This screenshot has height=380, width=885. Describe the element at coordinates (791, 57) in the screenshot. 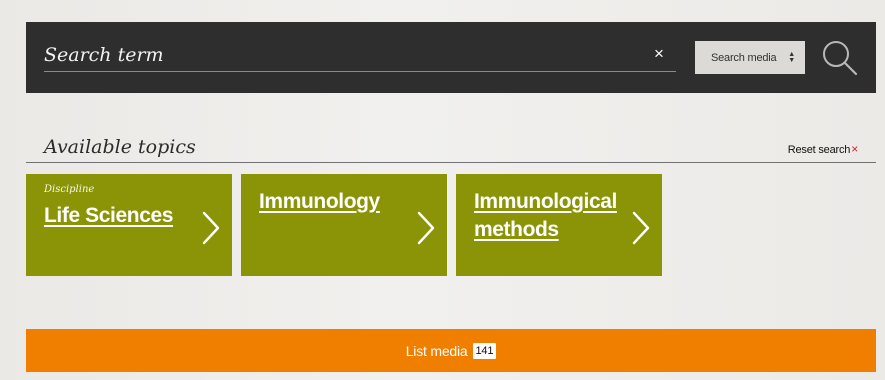

I see `sort-arrows-icon: ▲ ▼` at that location.